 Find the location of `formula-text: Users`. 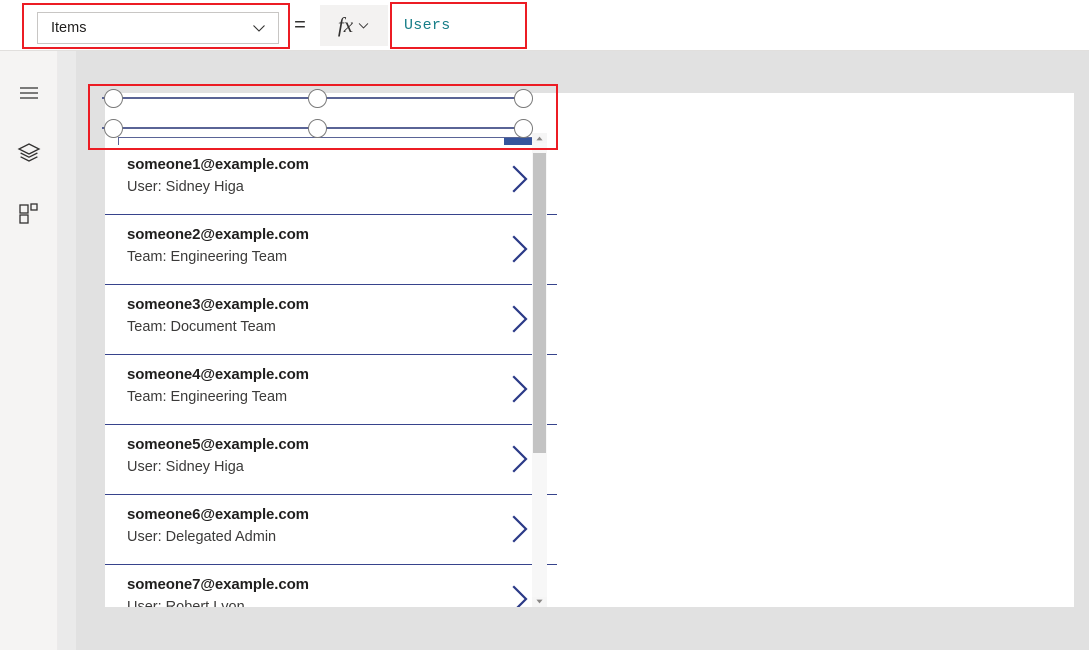

formula-text: Users is located at coordinates (427, 25).